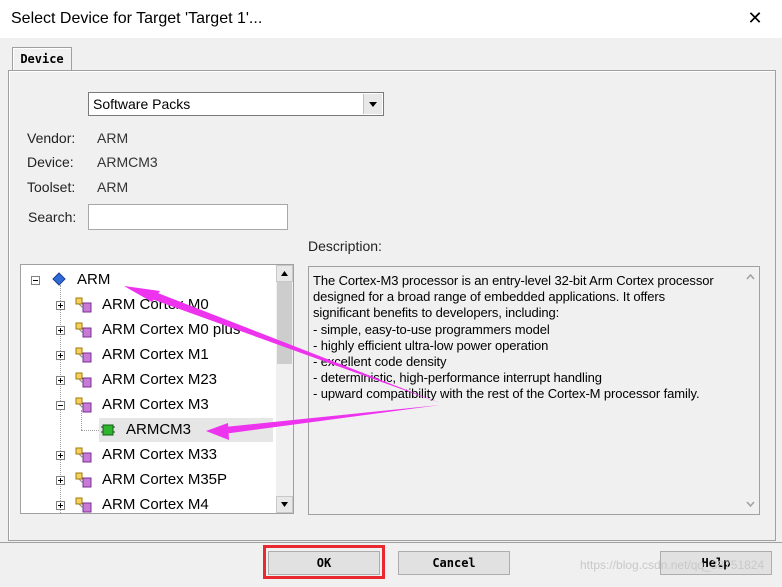  What do you see at coordinates (217, 431) in the screenshot?
I see `annotation-arrowhead` at bounding box center [217, 431].